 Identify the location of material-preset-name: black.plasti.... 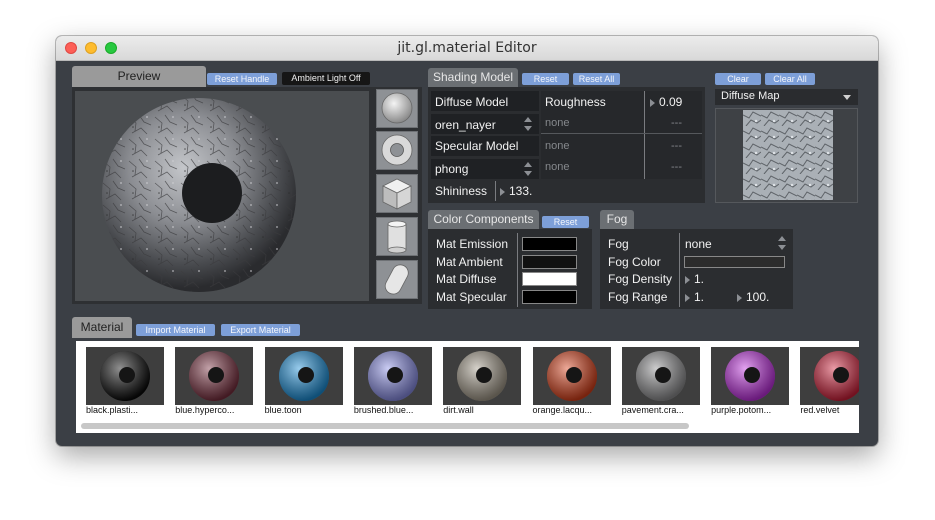
(112, 410).